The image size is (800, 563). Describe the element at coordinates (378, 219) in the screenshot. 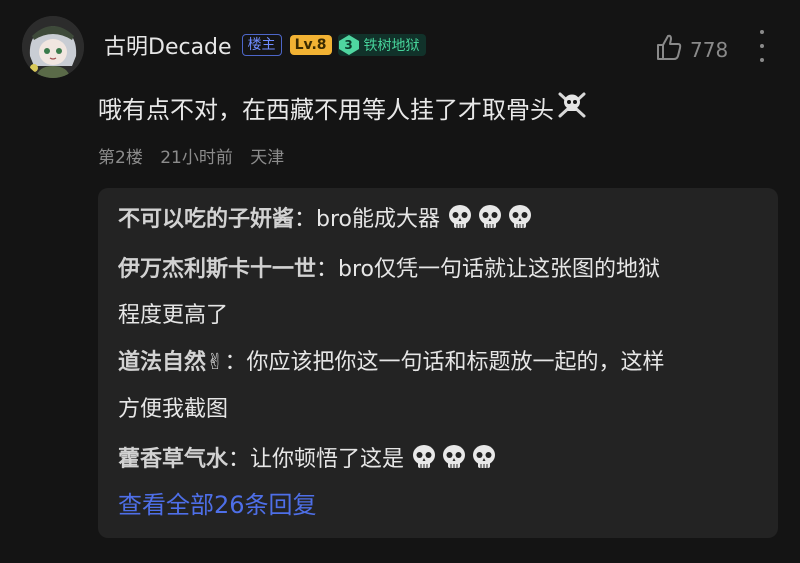

I see `reply-text: bro能成大器` at that location.